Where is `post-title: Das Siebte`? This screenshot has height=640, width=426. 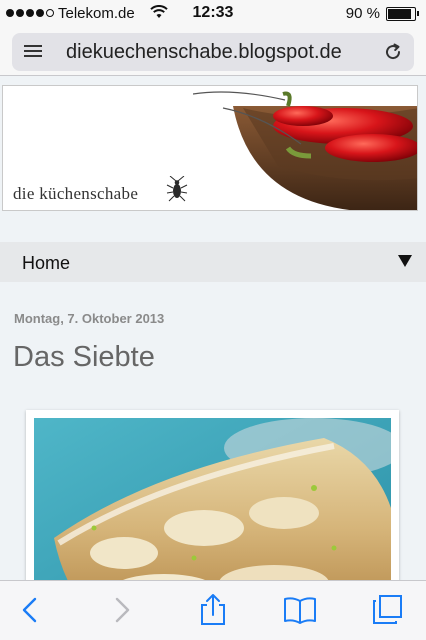 post-title: Das Siebte is located at coordinates (84, 357).